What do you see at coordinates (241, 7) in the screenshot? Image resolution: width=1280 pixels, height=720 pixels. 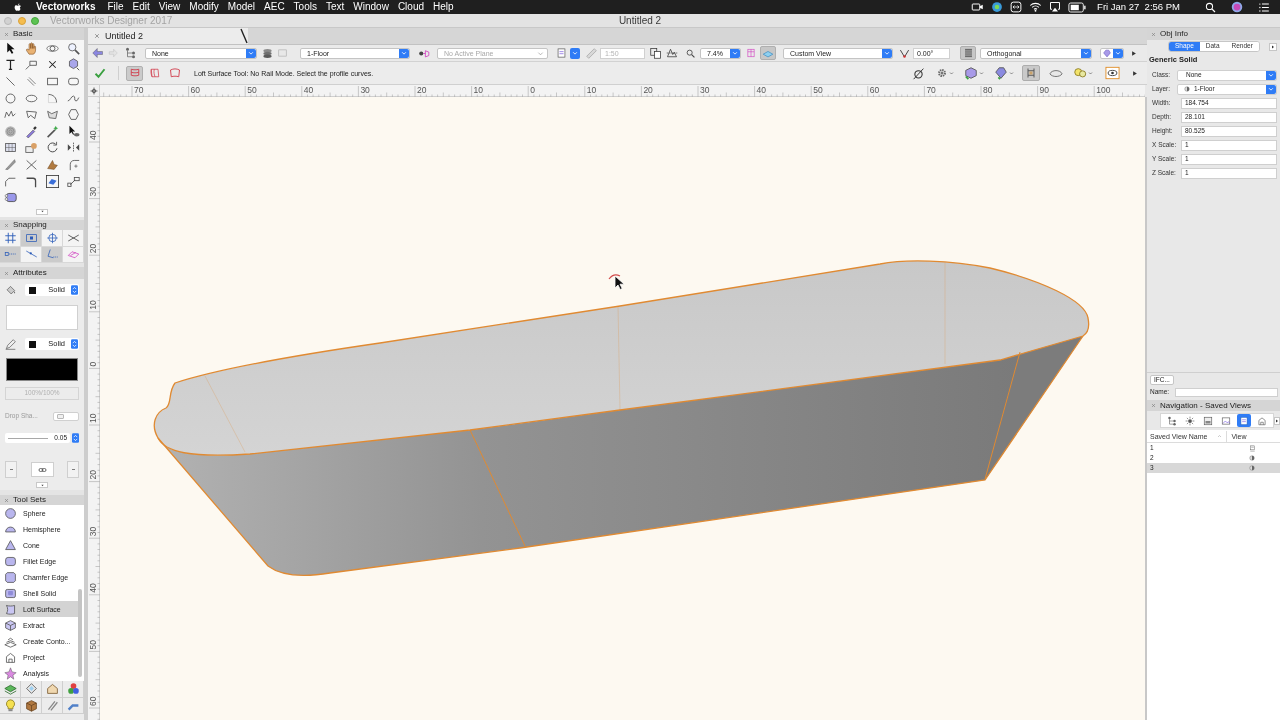 I see `menu-item: Model` at bounding box center [241, 7].